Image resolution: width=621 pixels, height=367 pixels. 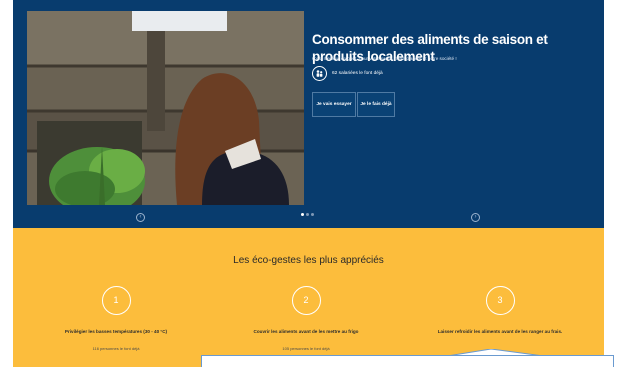 What do you see at coordinates (334, 104) in the screenshot?
I see `try-button: Je vais essayer` at bounding box center [334, 104].